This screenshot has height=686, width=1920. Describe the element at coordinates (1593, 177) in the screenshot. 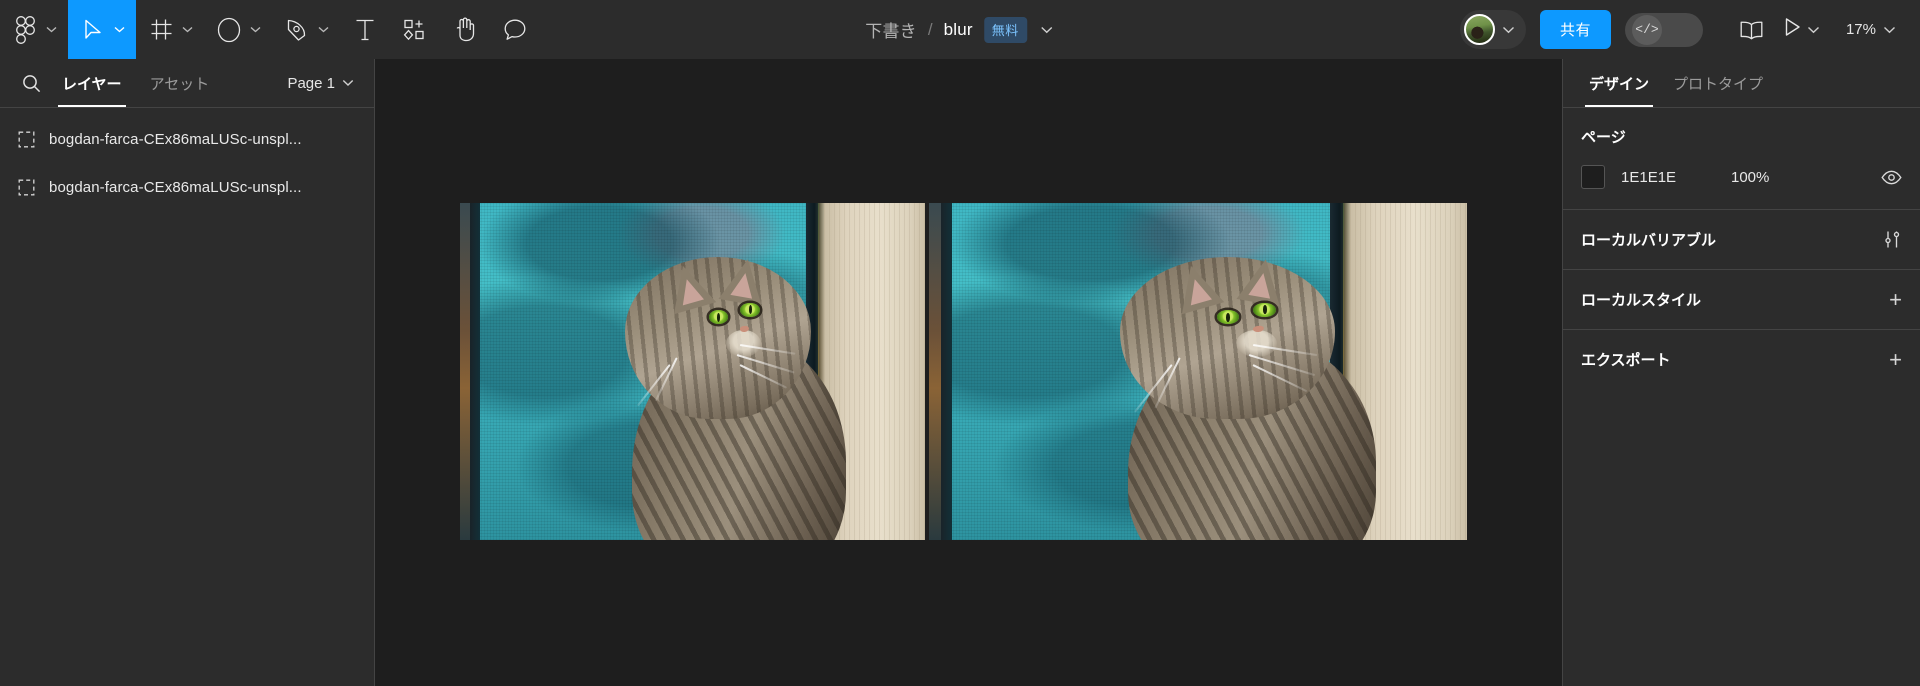

I see `page-color-swatch` at that location.